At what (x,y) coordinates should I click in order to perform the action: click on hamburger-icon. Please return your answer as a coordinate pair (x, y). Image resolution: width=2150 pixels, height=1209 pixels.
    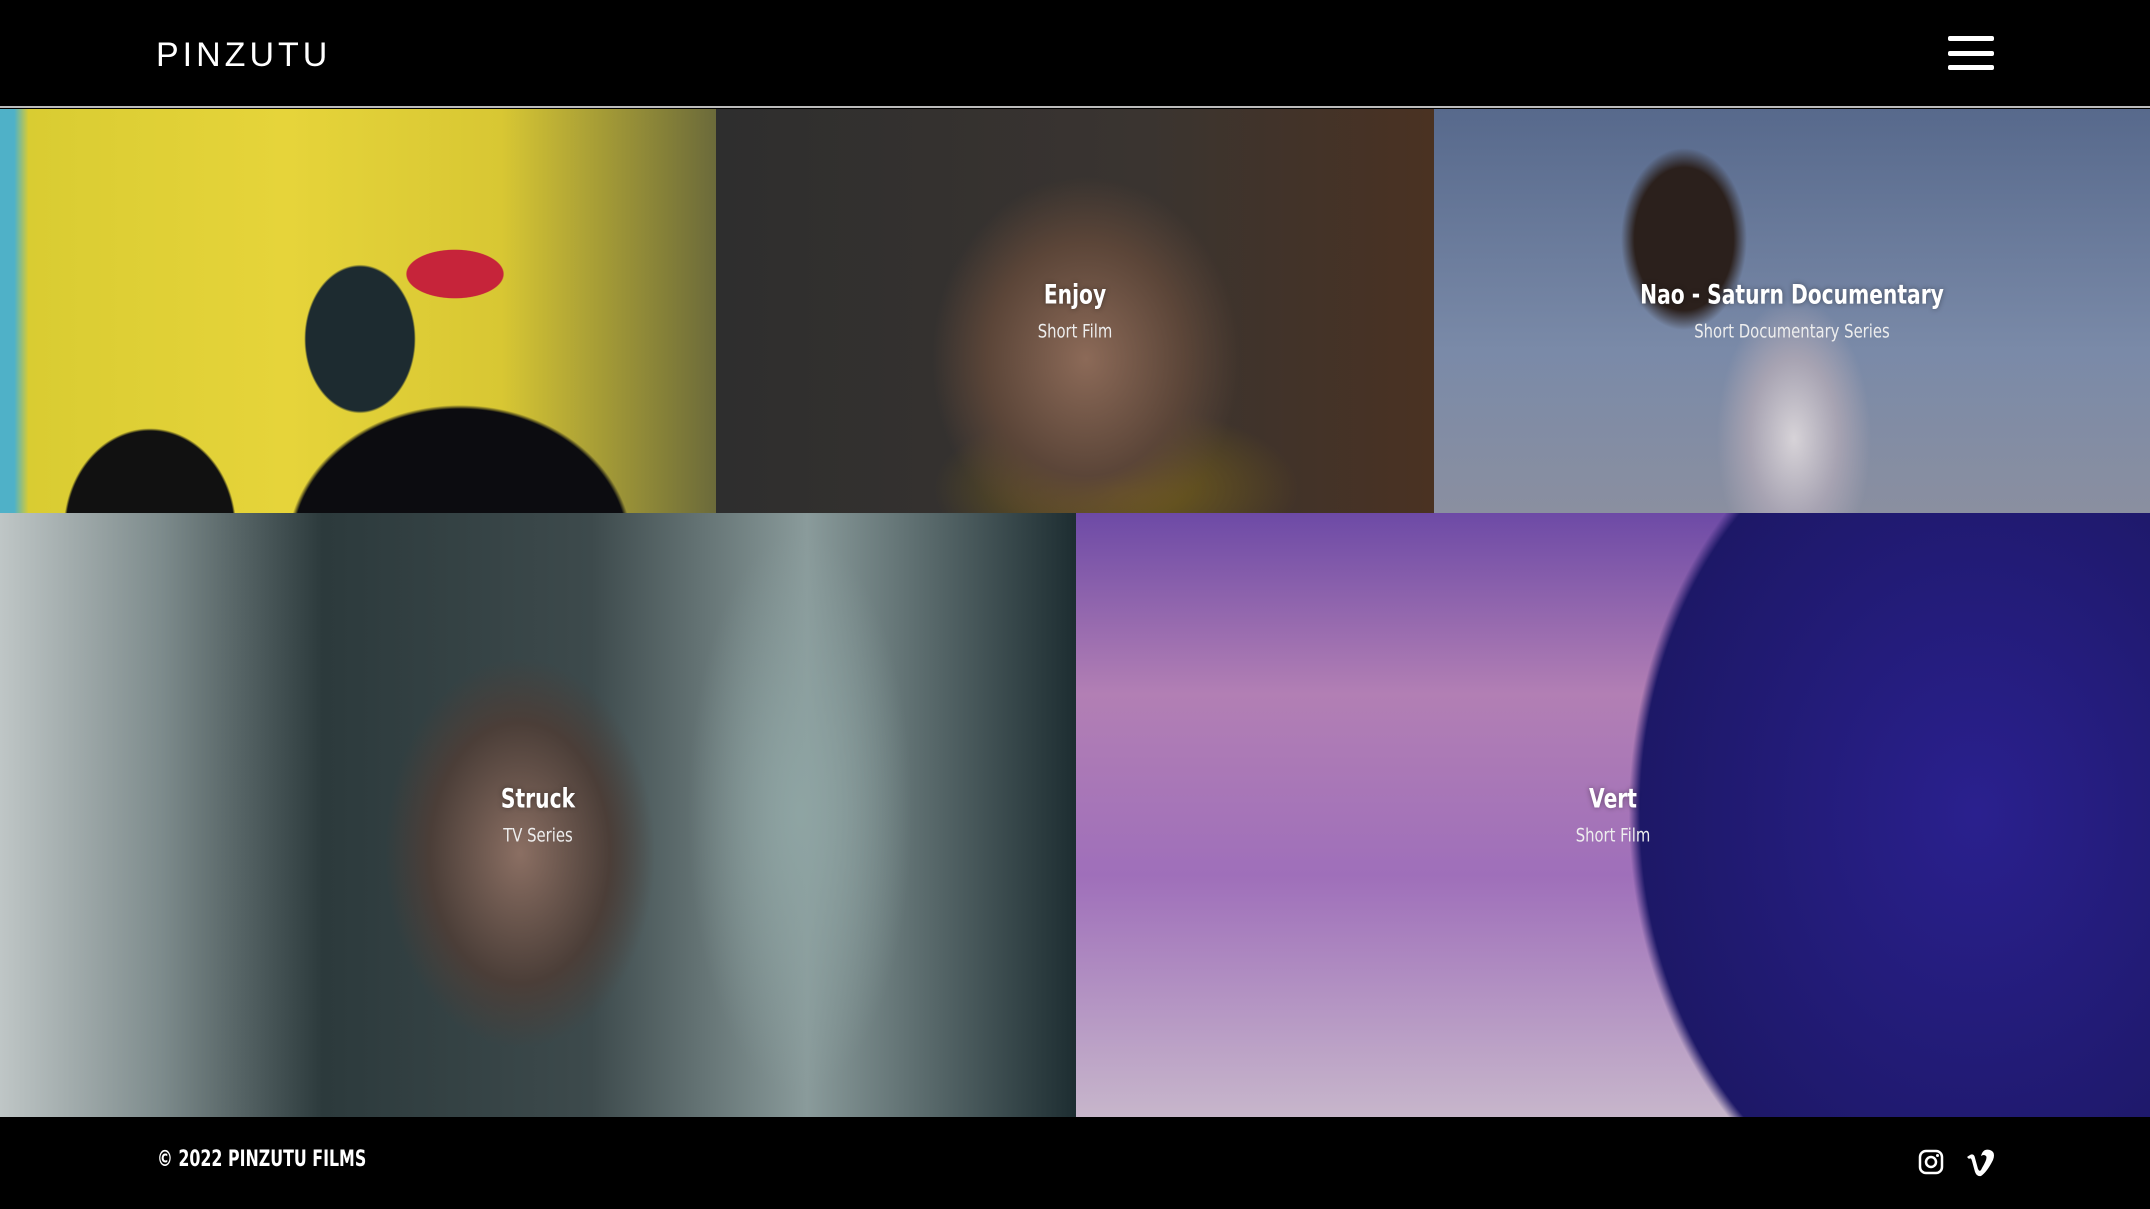
    Looking at the image, I should click on (1971, 38).